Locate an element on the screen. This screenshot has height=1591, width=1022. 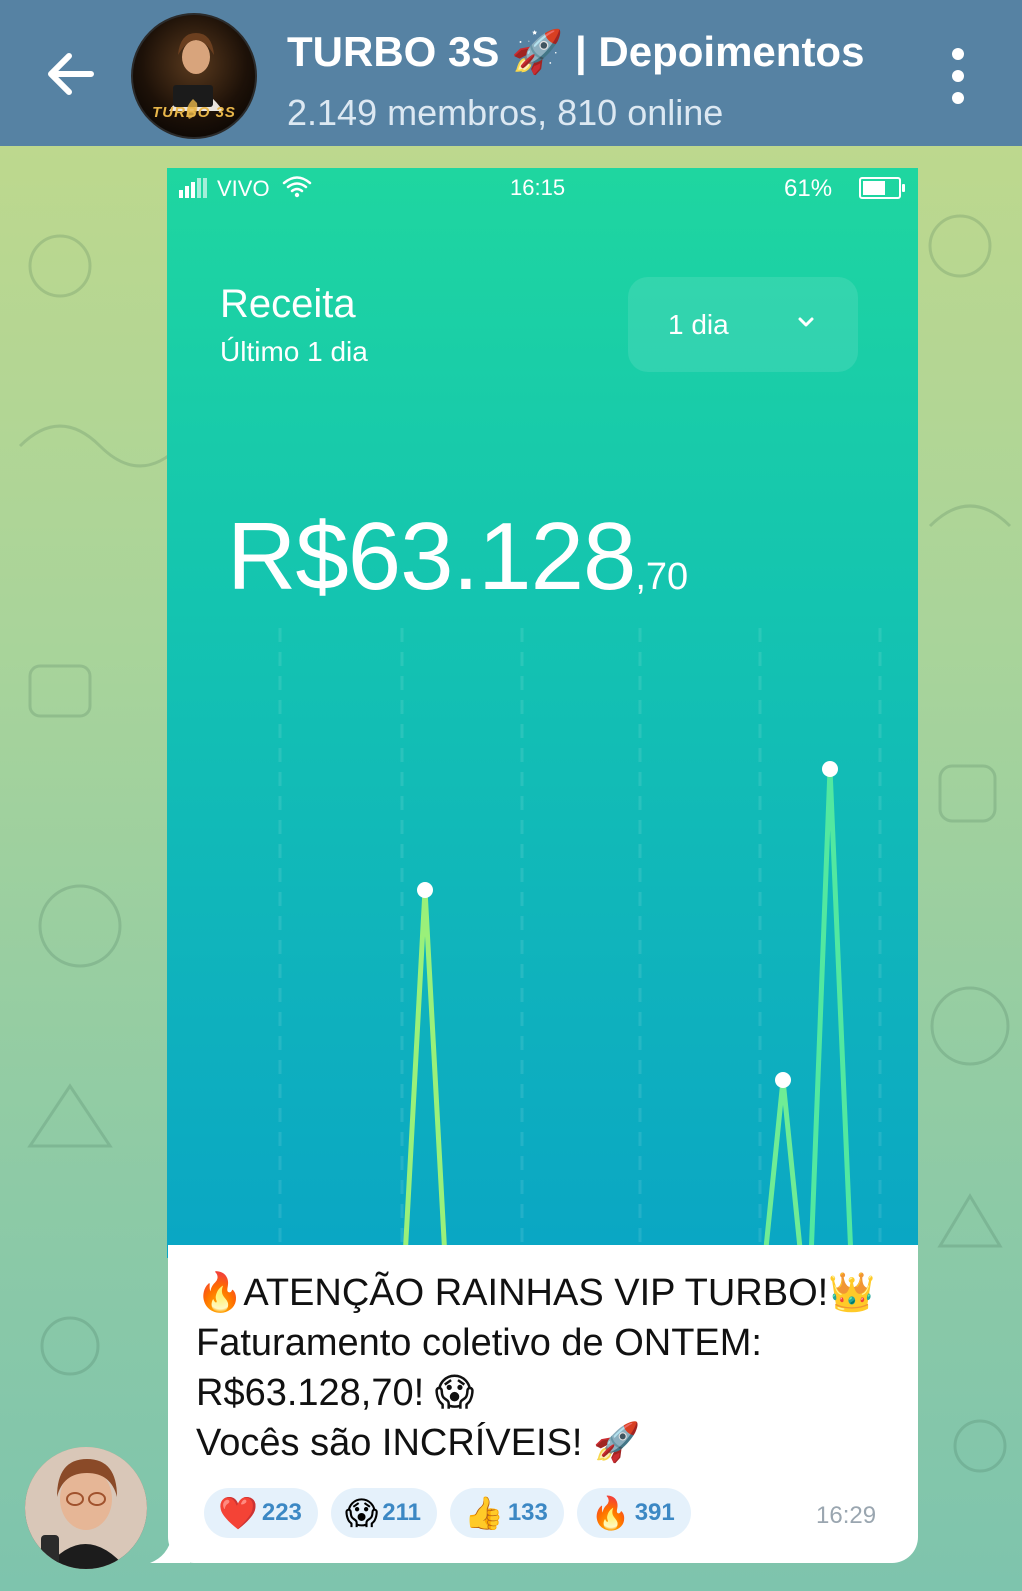
reaction-scream: 😱 211 is located at coordinates (383, 1513).